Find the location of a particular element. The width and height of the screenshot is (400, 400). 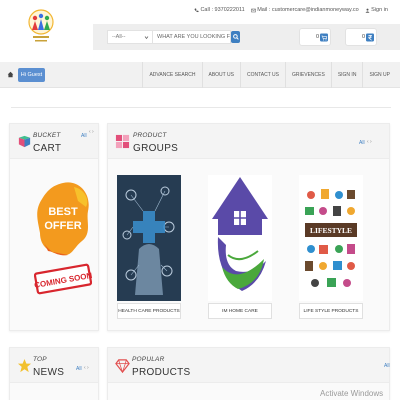

nav-advance-search: ADVANCE SEARCH is located at coordinates (171, 75).